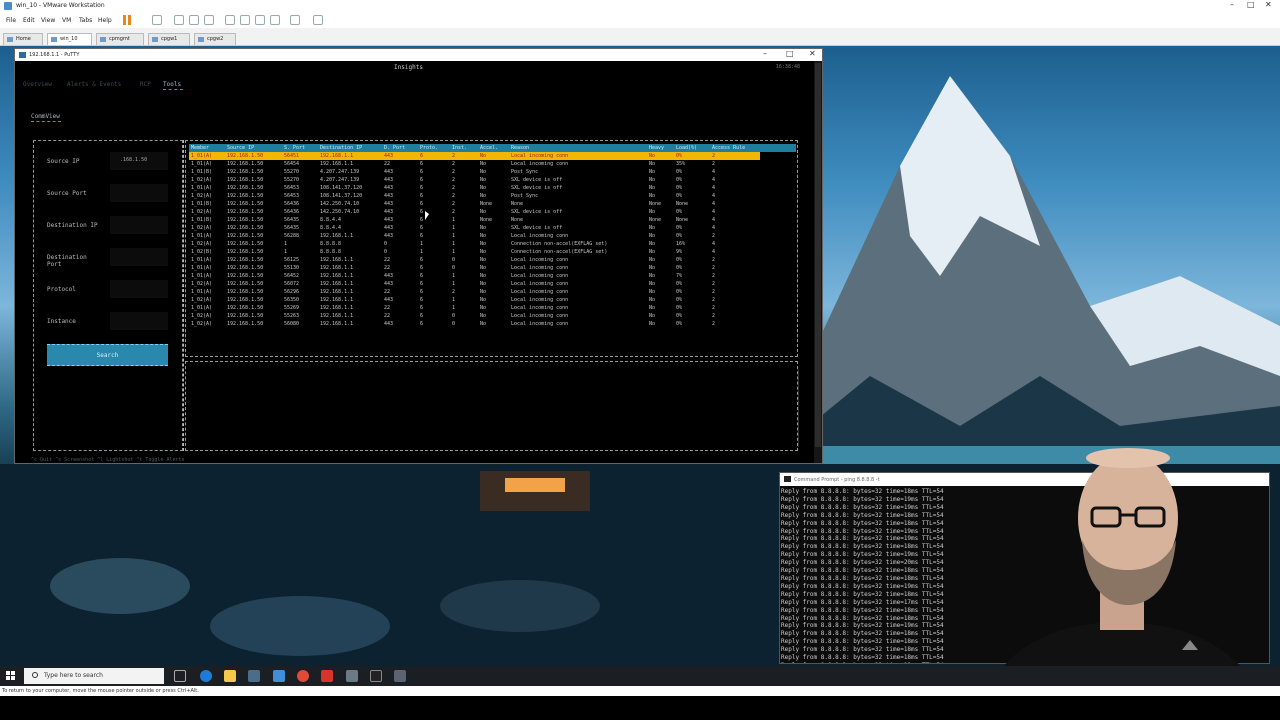 This screenshot has height=720, width=1280. I want to click on search-button: Search, so click(107, 355).